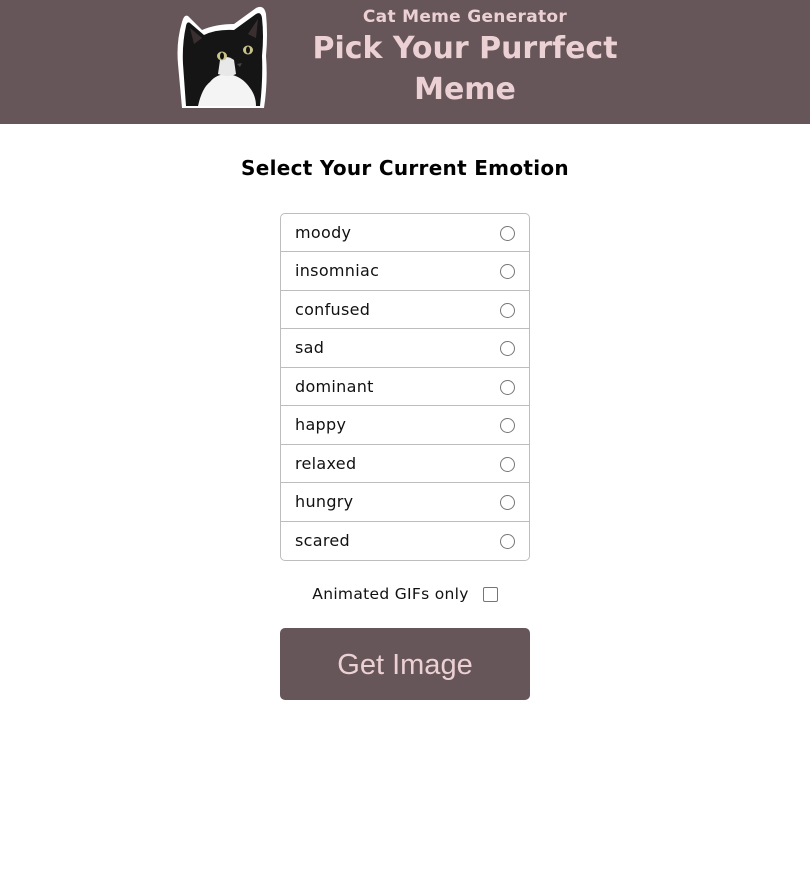 The height and width of the screenshot is (893, 810). I want to click on gif-only-label: Animated GIFs only, so click(390, 594).